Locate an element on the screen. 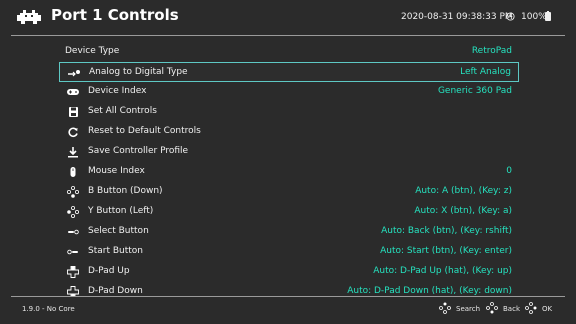 Image resolution: width=576 pixels, height=324 pixels. start-button-icon is located at coordinates (72, 252).